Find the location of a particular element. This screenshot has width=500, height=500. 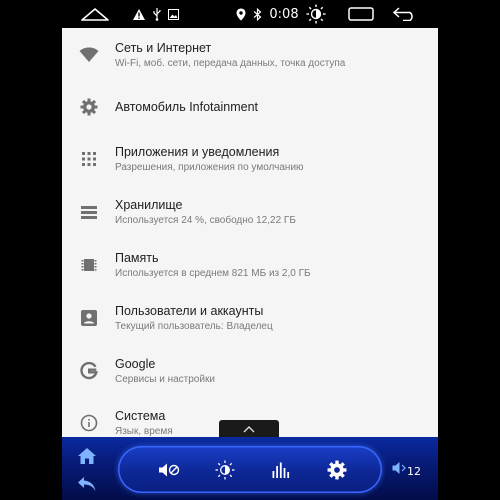

apps-grid-icon is located at coordinates (89, 159).